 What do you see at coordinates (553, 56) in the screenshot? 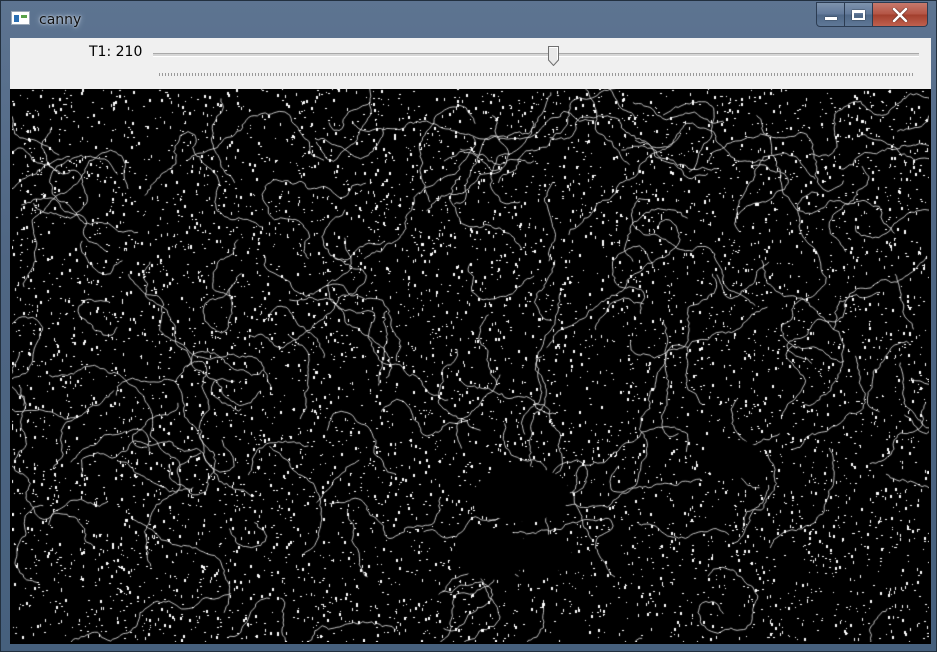
I see `trackbar-thumb` at bounding box center [553, 56].